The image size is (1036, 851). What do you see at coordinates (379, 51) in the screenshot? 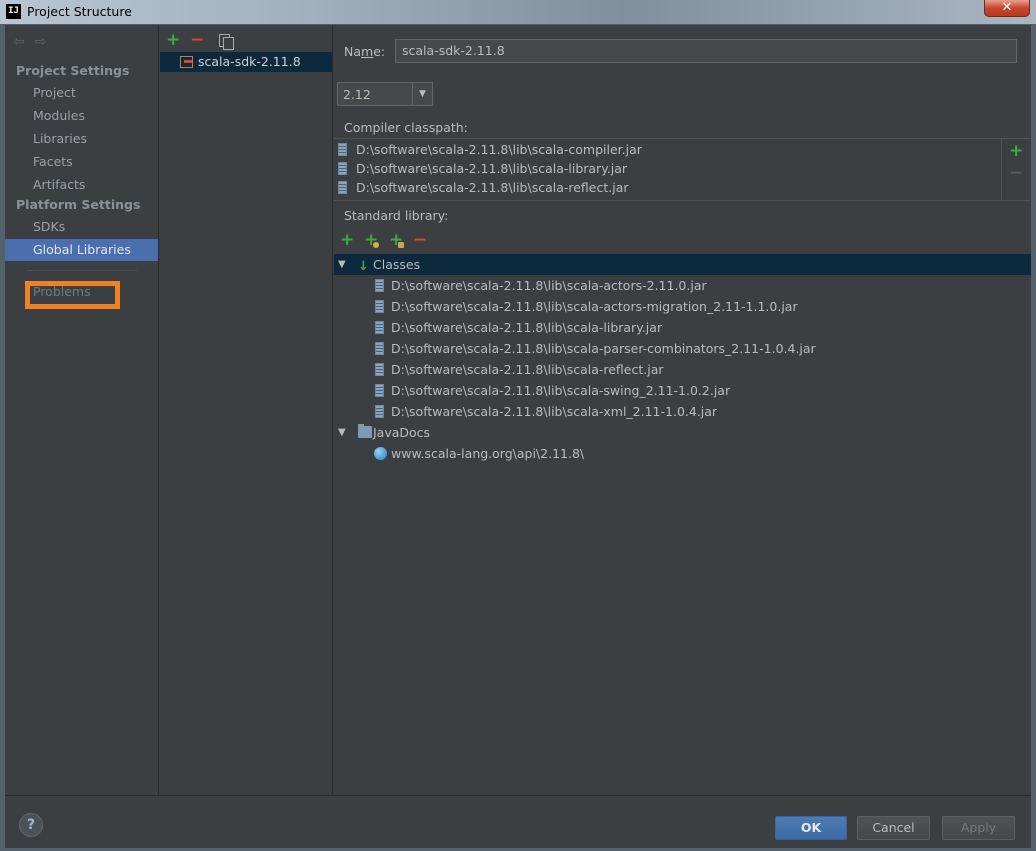
I see `name-label-suffix: e:` at bounding box center [379, 51].